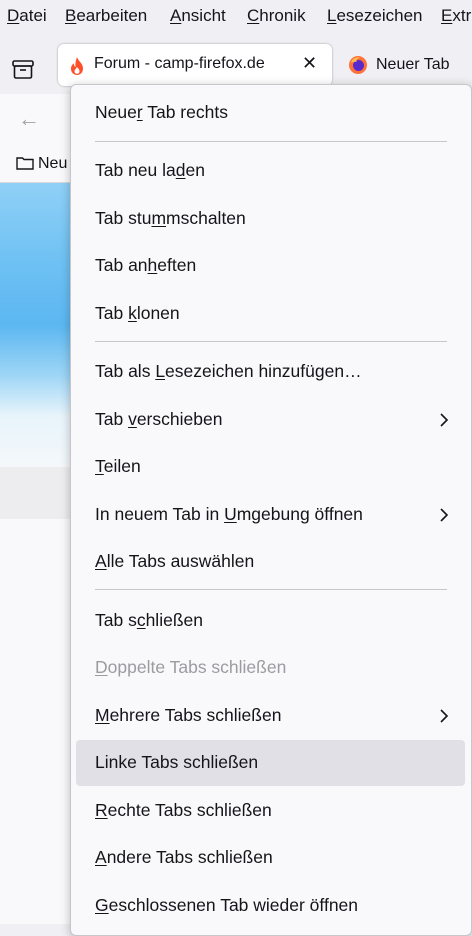 The image size is (472, 936). I want to click on menu-item-mute-tab: Tab stummschalten, so click(270, 219).